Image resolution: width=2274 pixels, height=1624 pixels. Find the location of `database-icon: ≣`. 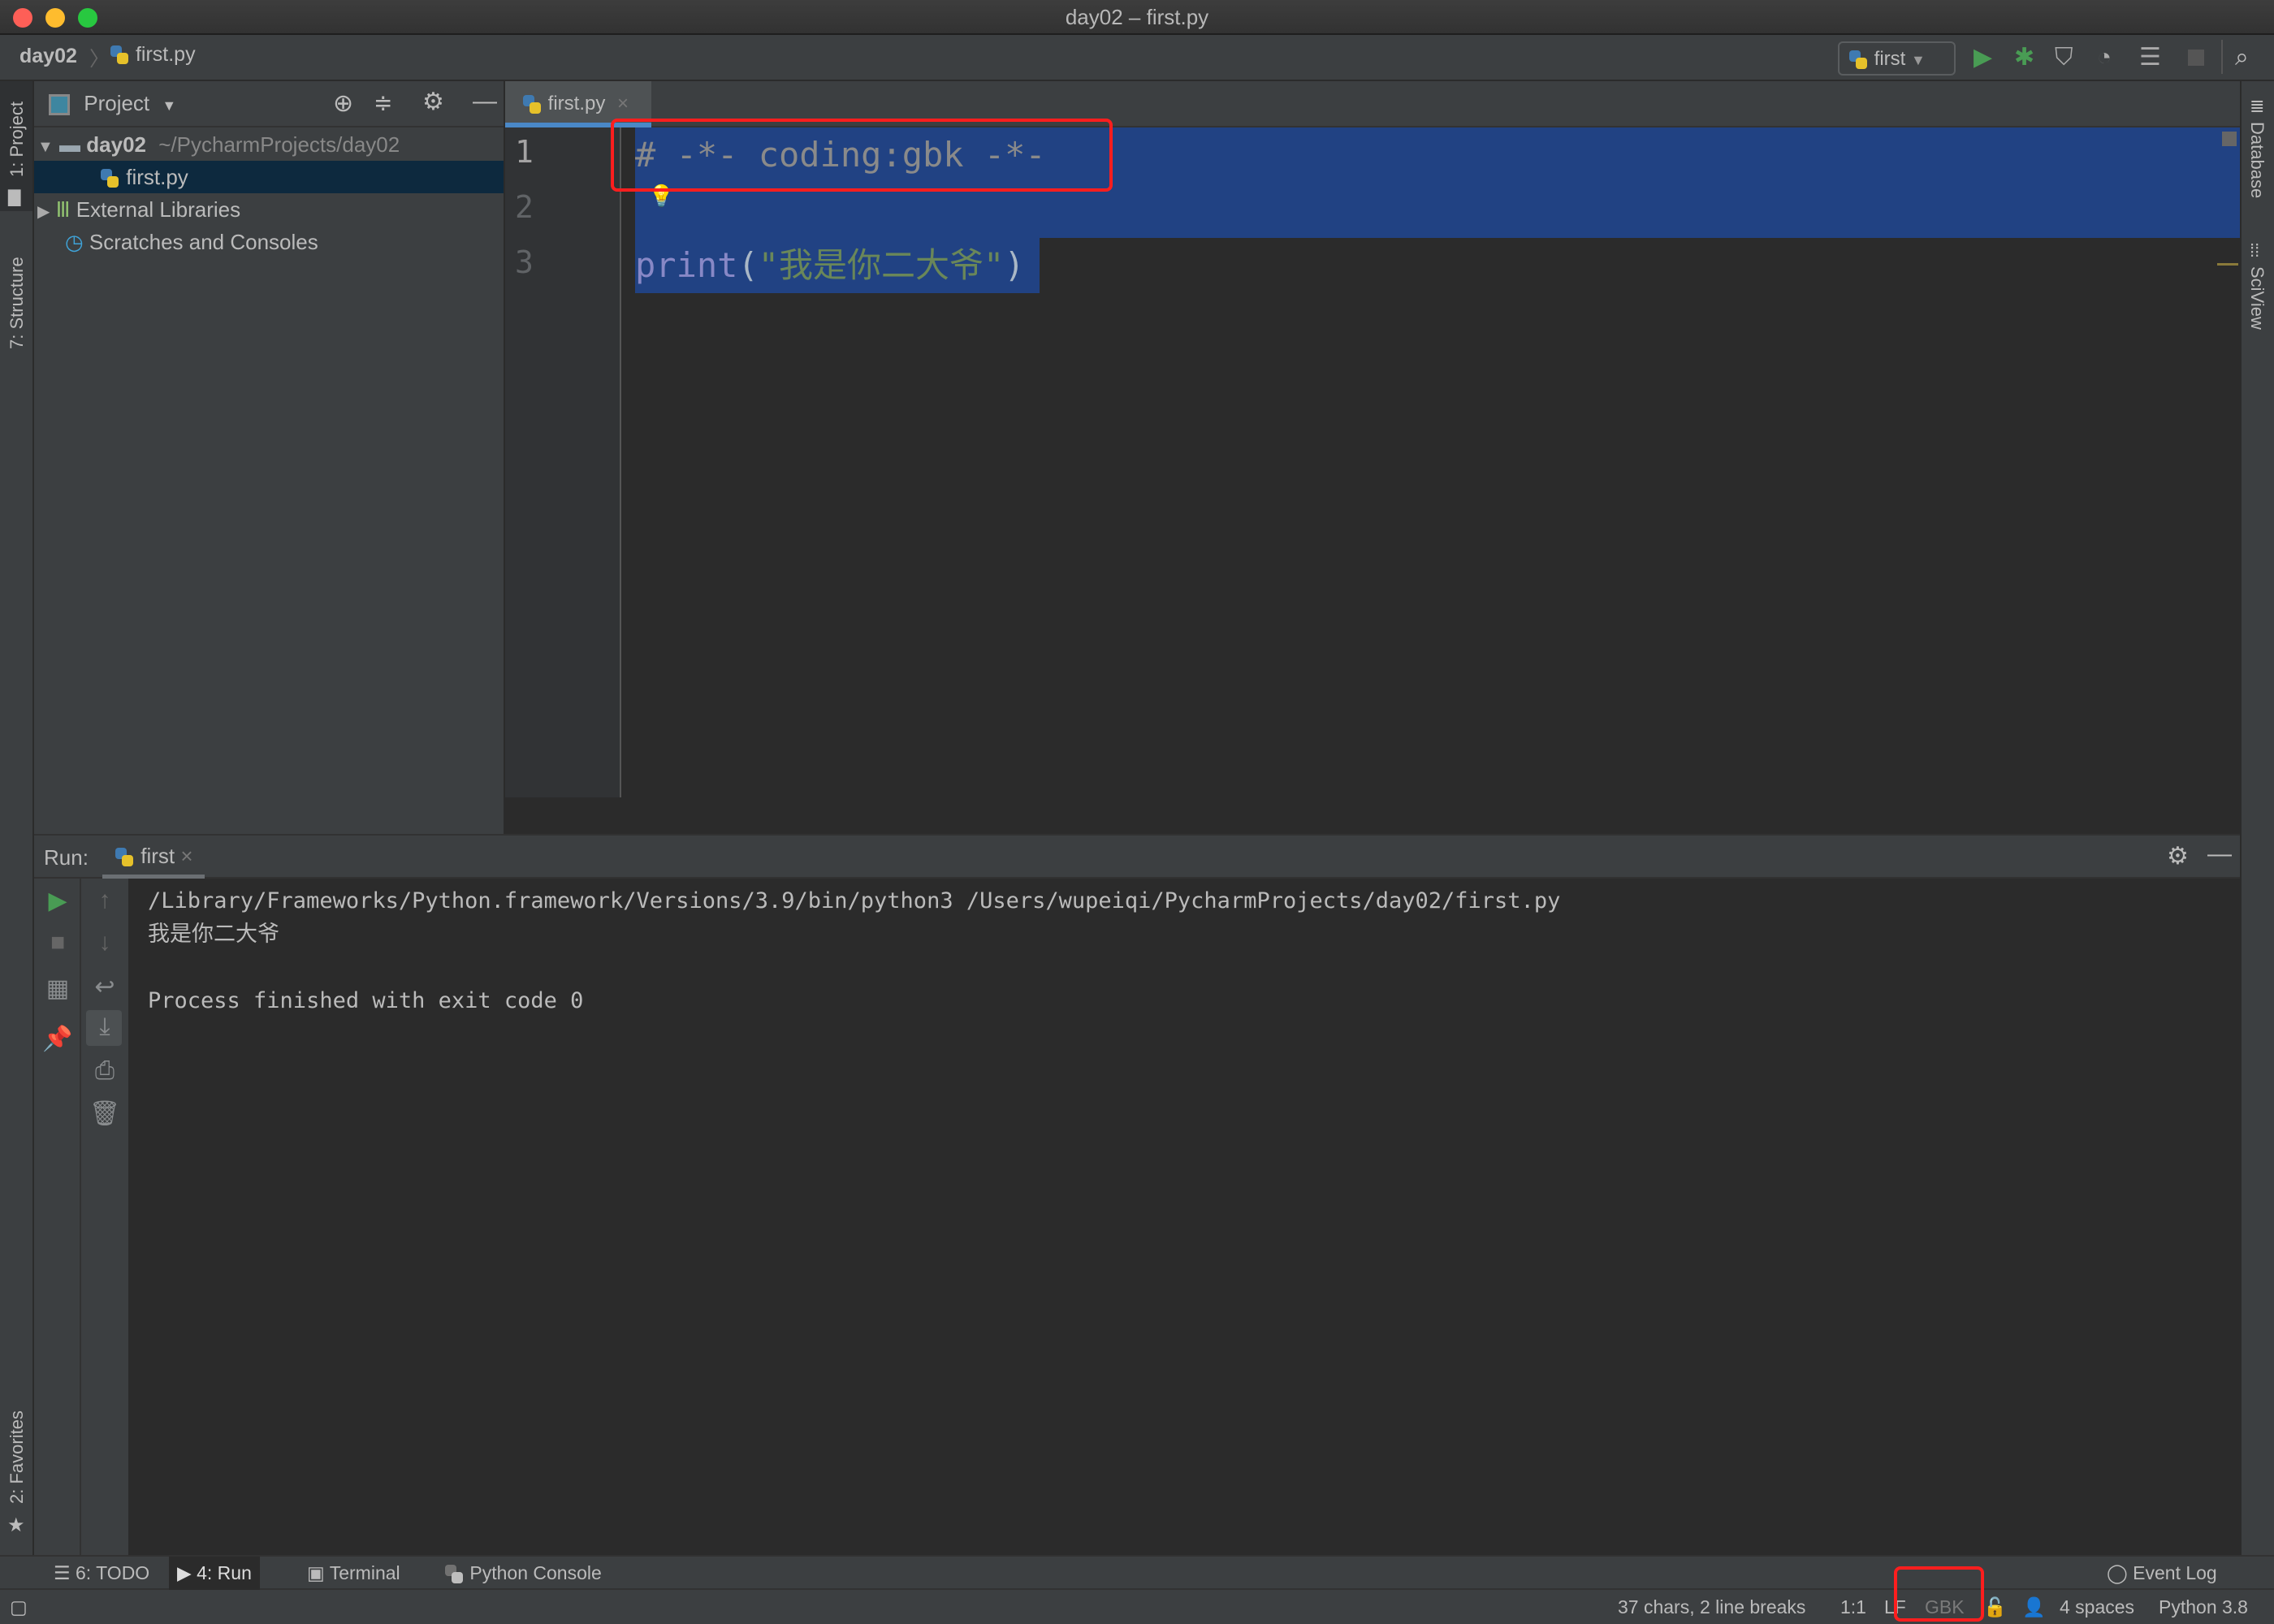

database-icon: ≣ is located at coordinates (2258, 106).